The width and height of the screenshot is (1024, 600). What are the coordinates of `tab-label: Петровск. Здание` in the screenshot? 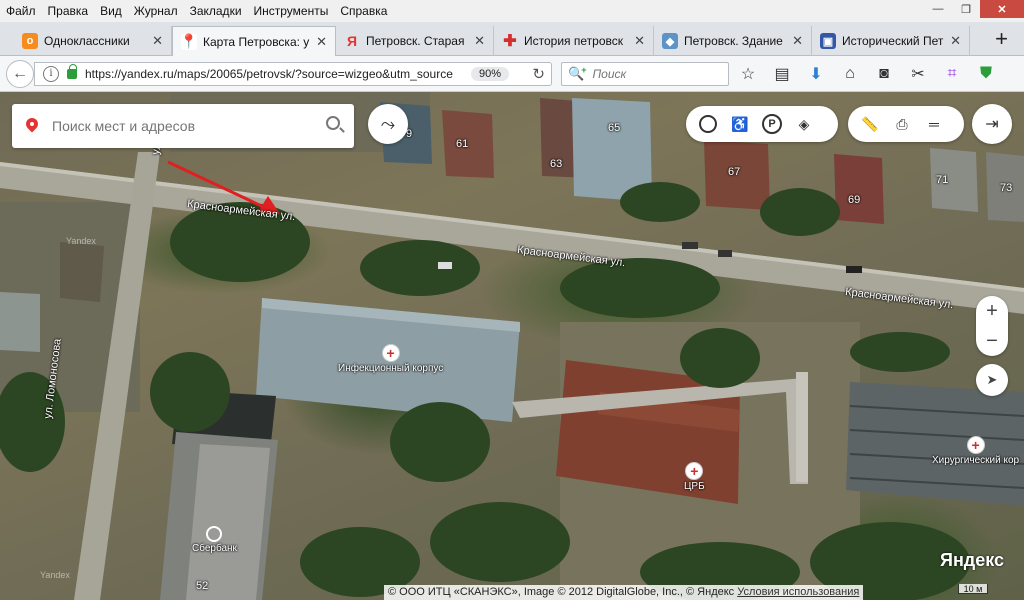 It's located at (733, 41).